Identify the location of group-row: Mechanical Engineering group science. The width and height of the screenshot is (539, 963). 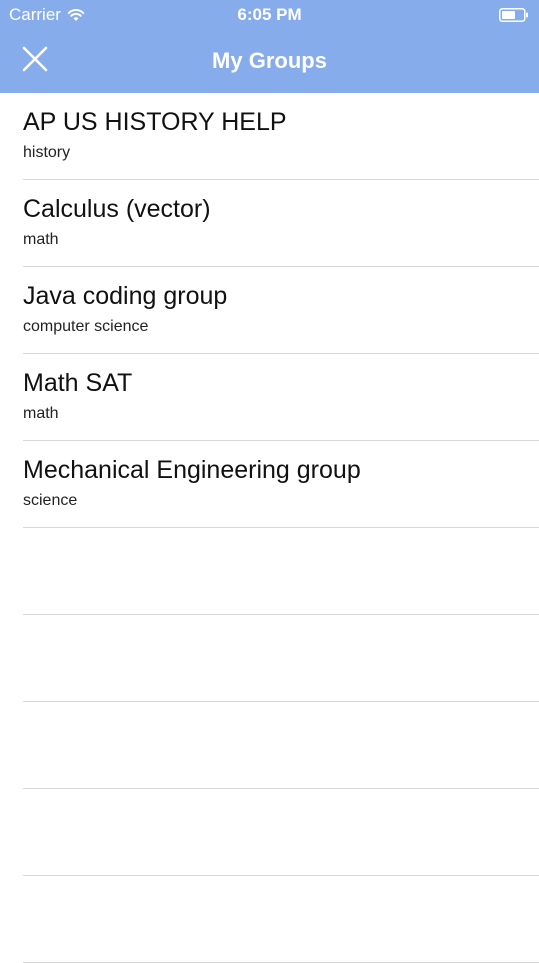
(281, 484).